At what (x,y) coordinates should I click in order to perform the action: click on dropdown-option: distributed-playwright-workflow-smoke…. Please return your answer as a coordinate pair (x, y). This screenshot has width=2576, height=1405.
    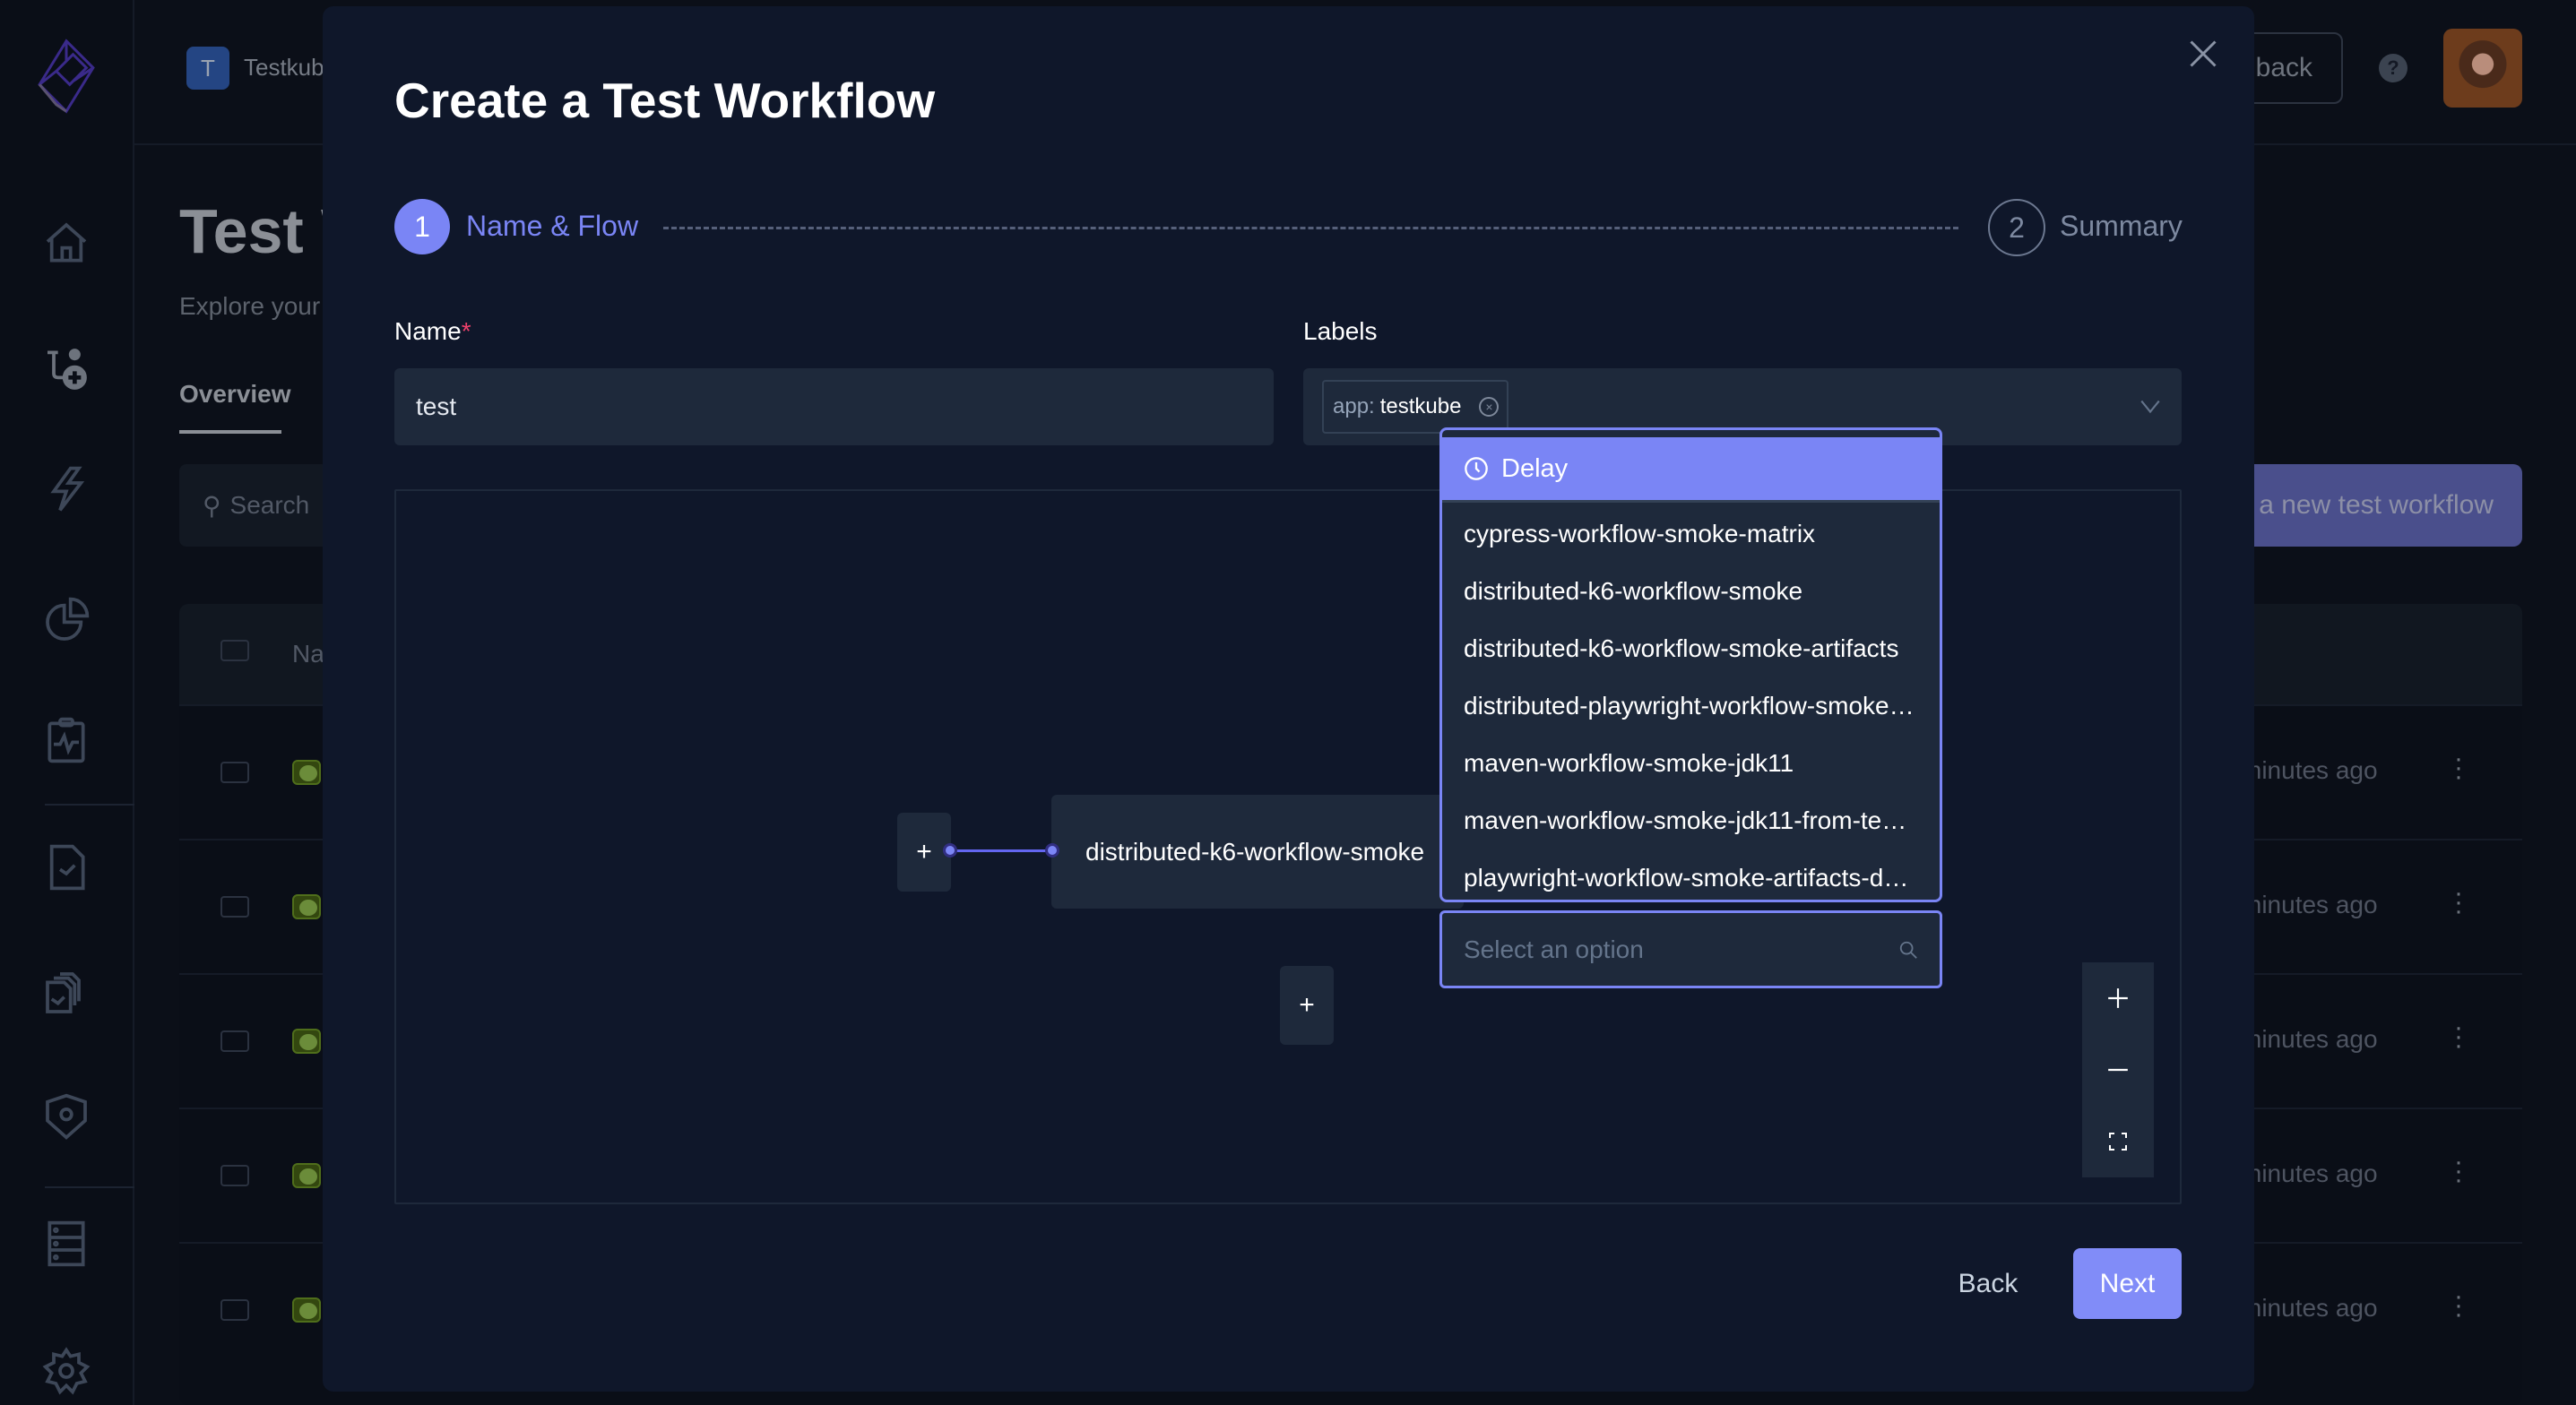
    Looking at the image, I should click on (1697, 706).